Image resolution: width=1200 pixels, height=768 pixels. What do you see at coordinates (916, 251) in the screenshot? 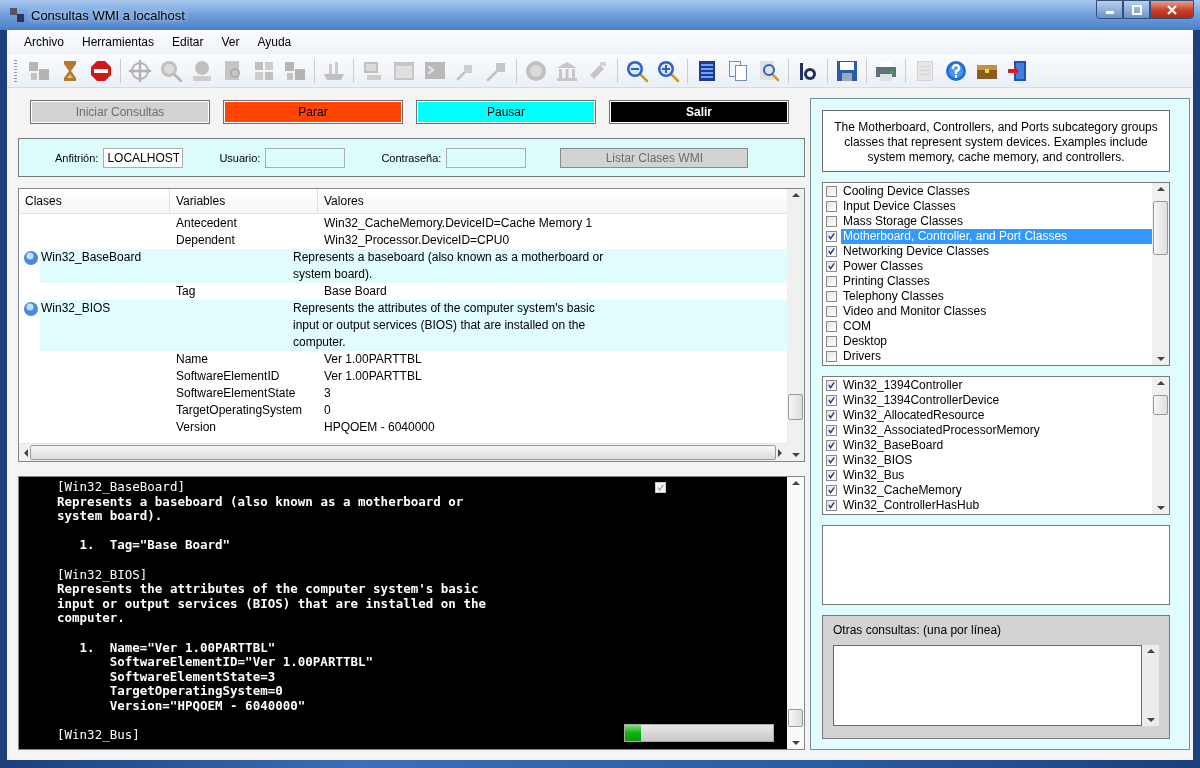
I see `list-item: Networking Device Classes` at bounding box center [916, 251].